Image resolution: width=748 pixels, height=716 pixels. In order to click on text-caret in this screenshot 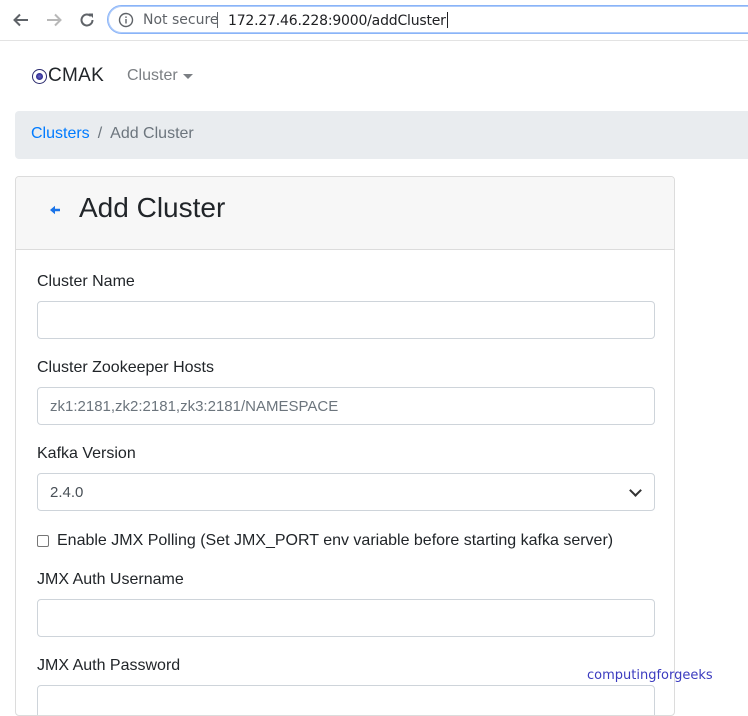, I will do `click(447, 20)`.